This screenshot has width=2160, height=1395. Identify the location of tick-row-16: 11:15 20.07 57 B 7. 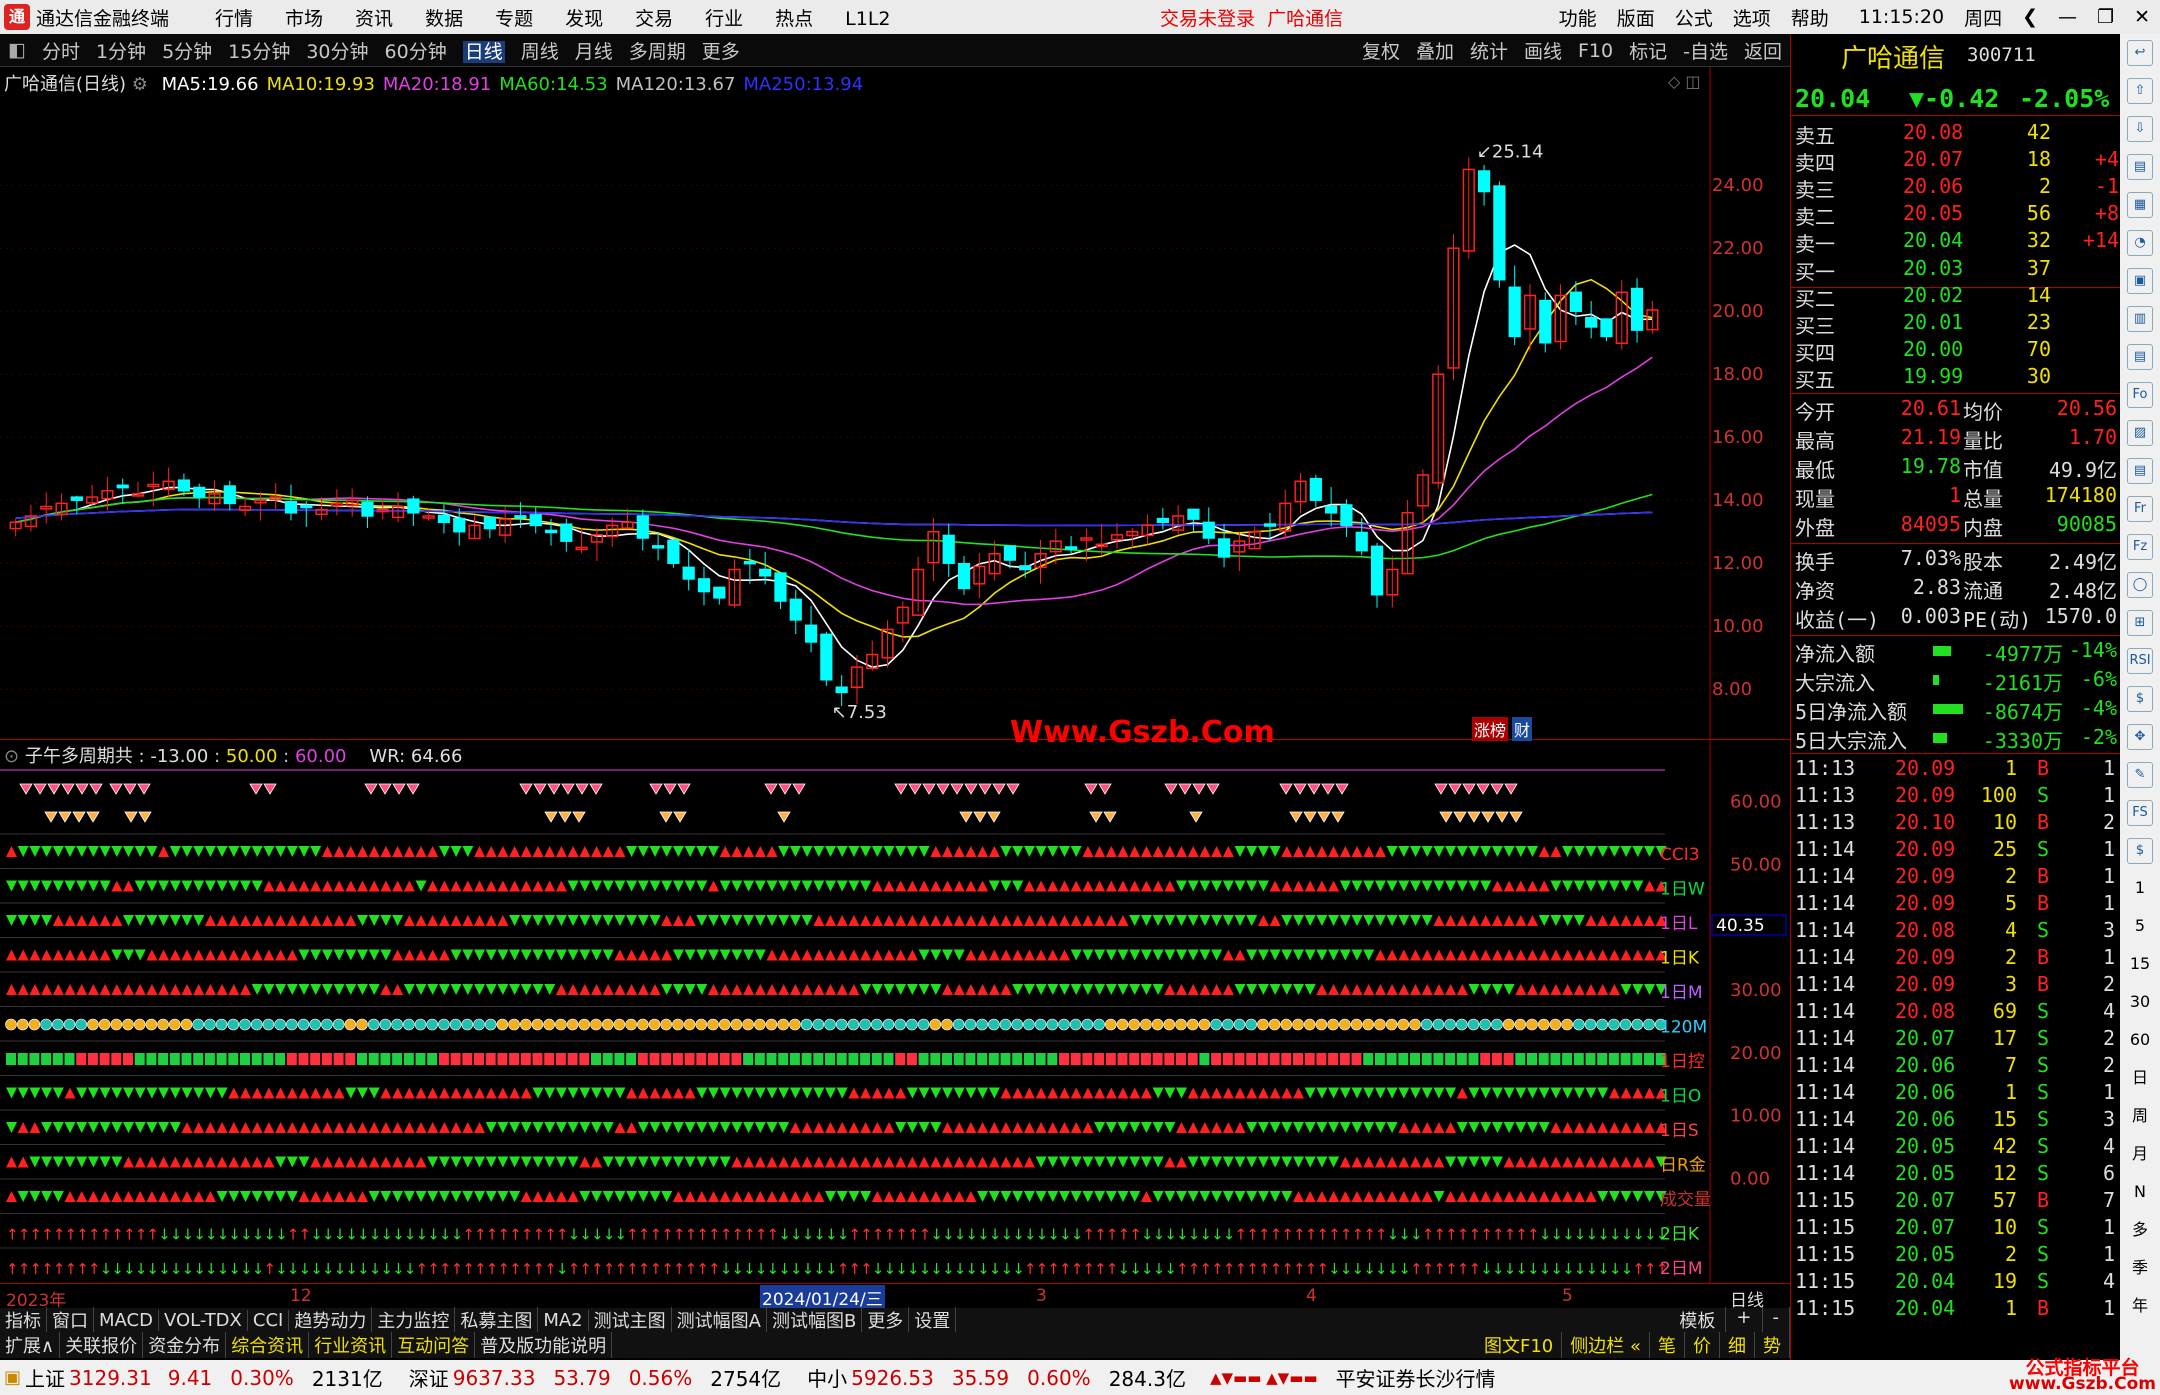
(1956, 1201).